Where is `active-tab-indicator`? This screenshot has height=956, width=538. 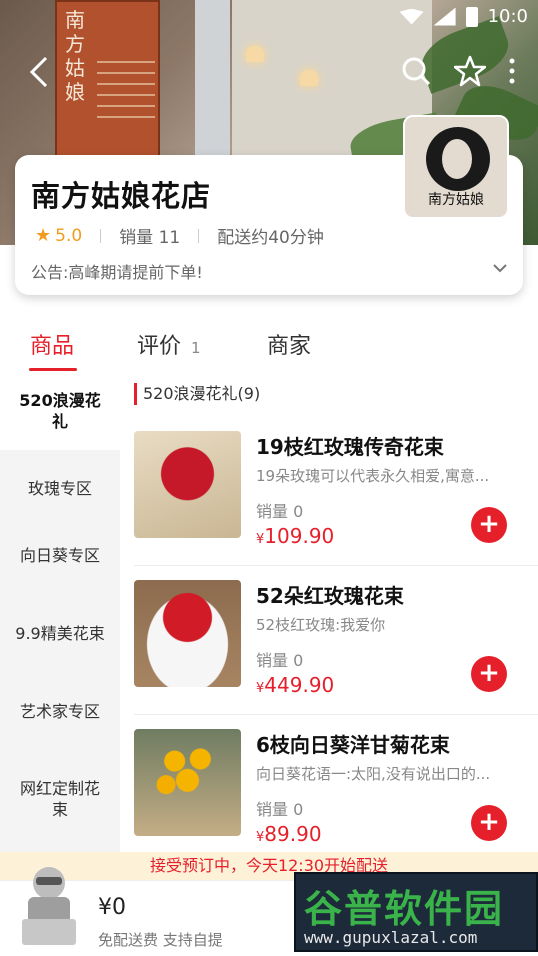 active-tab-indicator is located at coordinates (53, 369).